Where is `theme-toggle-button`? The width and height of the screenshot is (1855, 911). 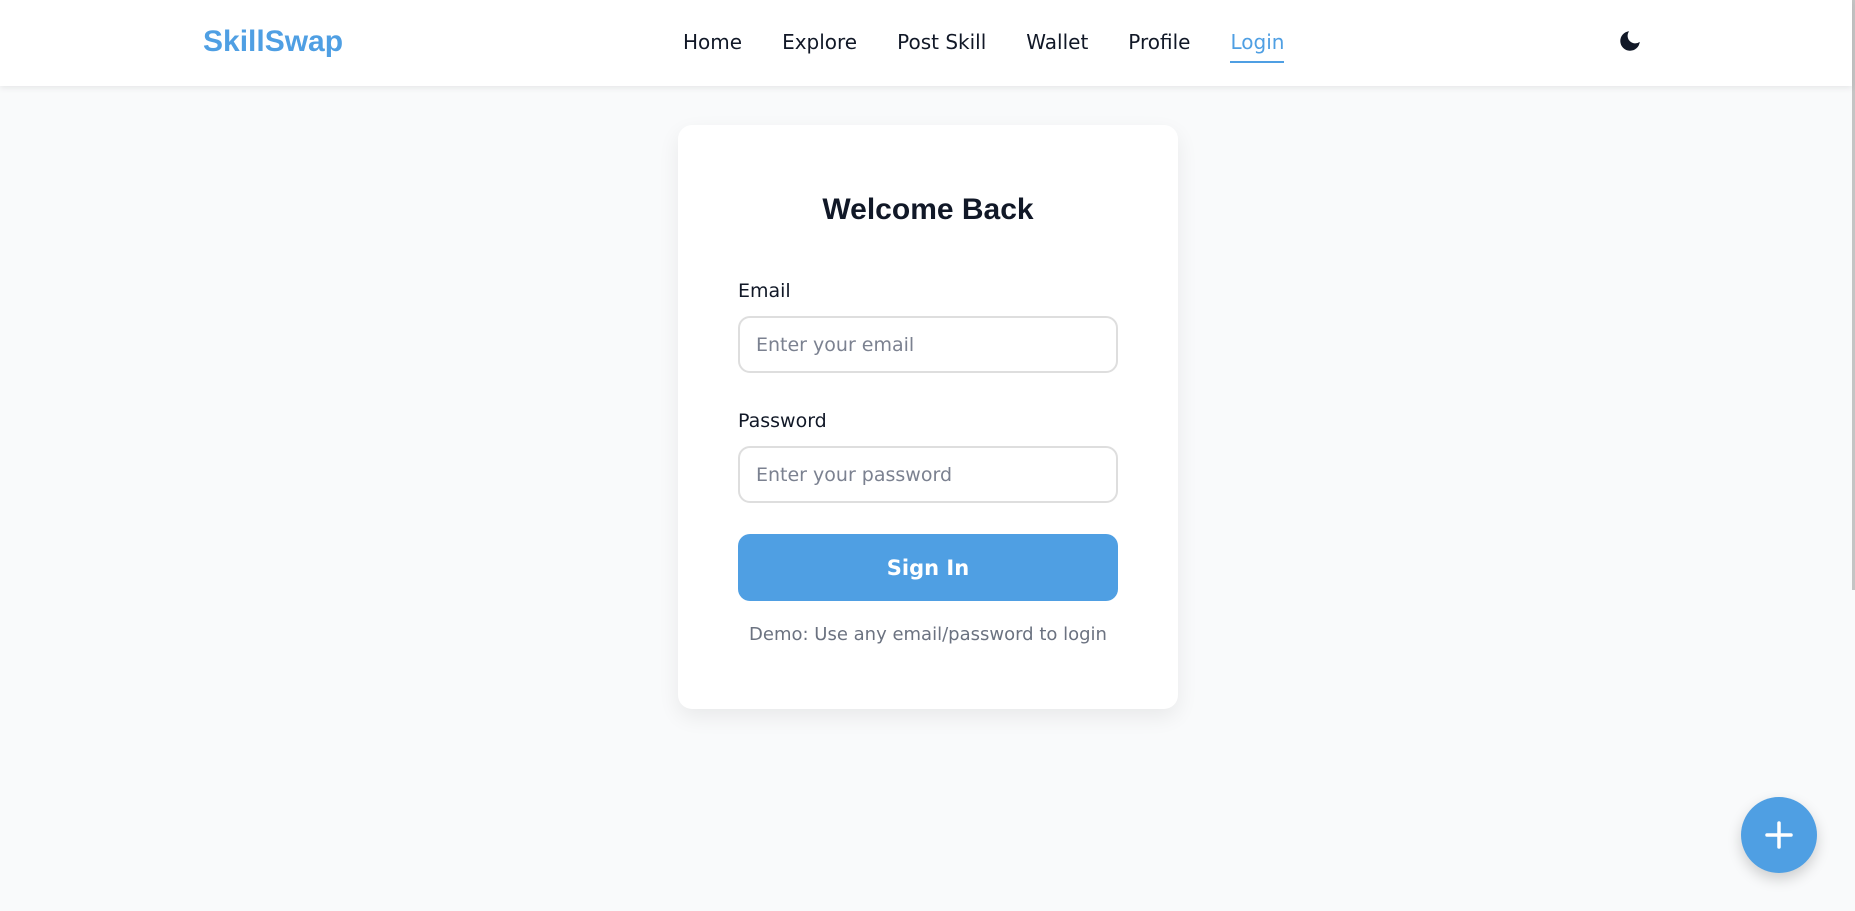
theme-toggle-button is located at coordinates (1630, 41).